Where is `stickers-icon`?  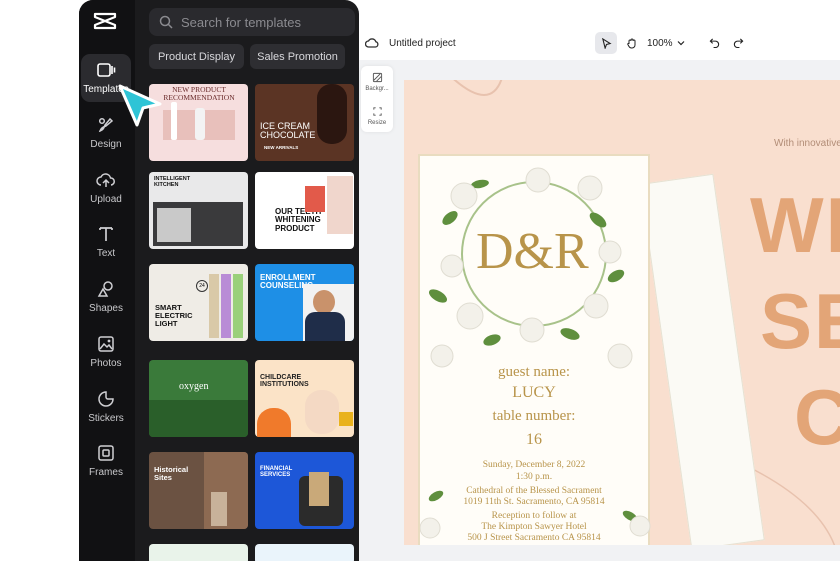
stickers-icon is located at coordinates (106, 399).